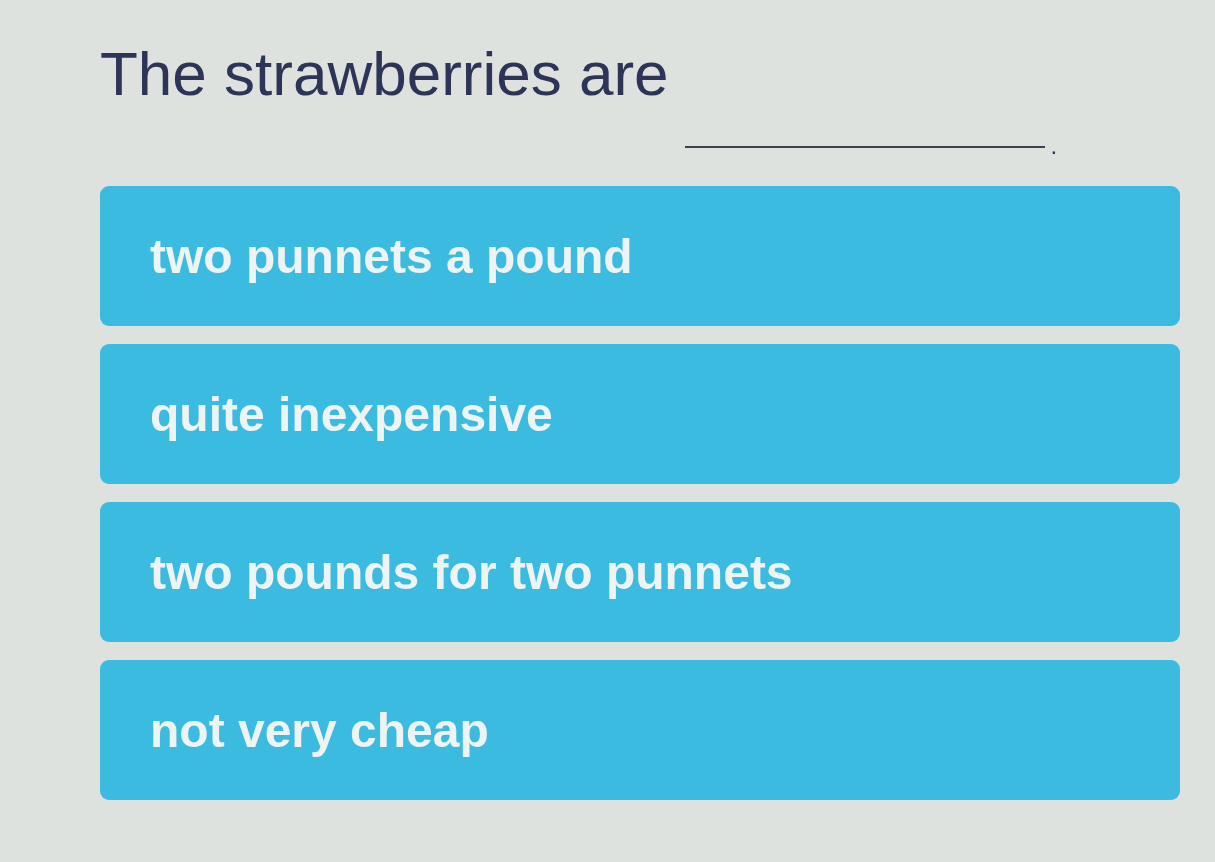 This screenshot has width=1215, height=862. Describe the element at coordinates (384, 74) in the screenshot. I see `question-text: The strawberries are` at that location.